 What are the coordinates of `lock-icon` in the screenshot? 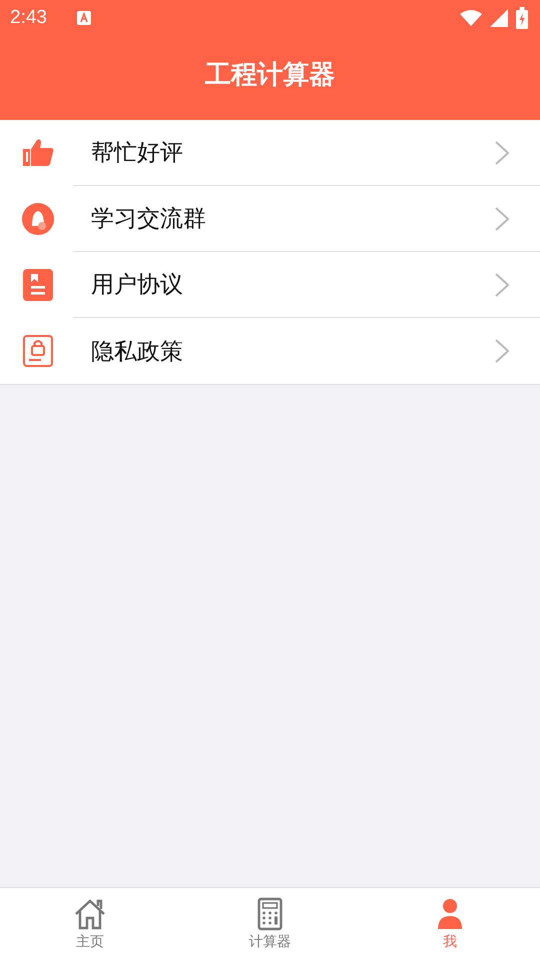 It's located at (38, 351).